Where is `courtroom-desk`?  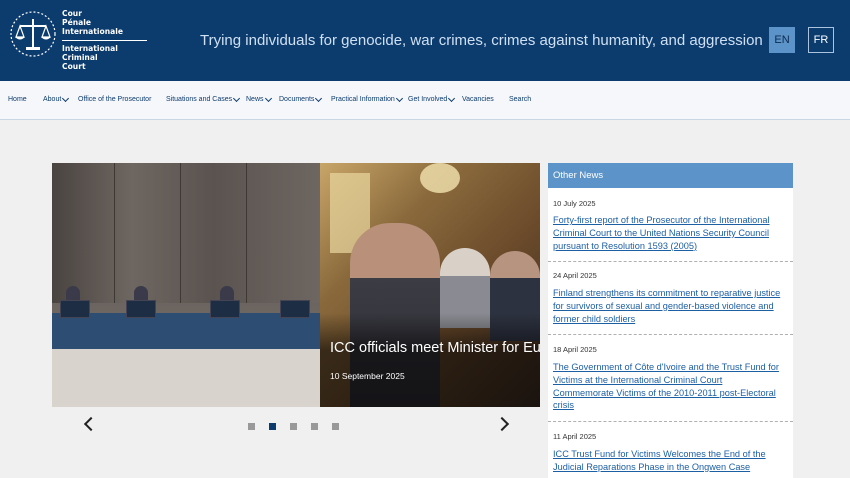 courtroom-desk is located at coordinates (186, 331).